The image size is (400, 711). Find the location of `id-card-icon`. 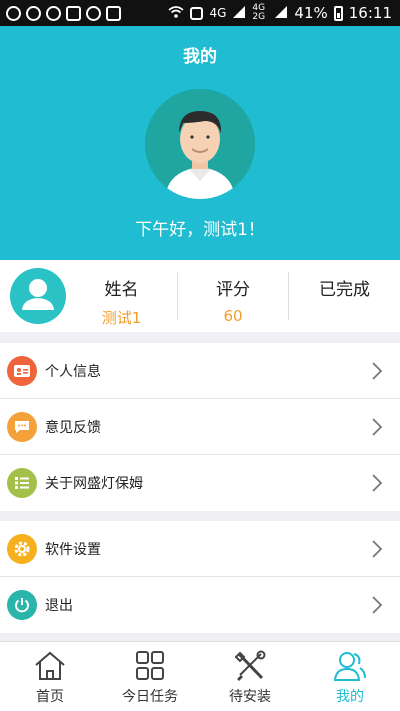

id-card-icon is located at coordinates (22, 370).